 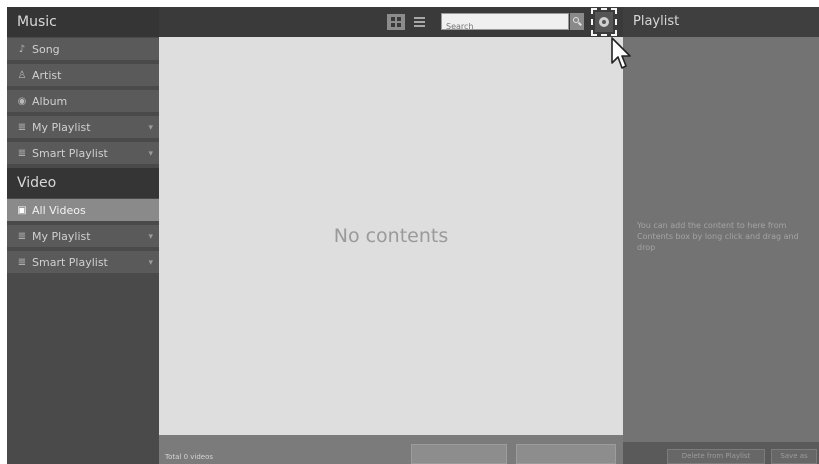 I want to click on mouse-cursor-icon, so click(x=621, y=53).